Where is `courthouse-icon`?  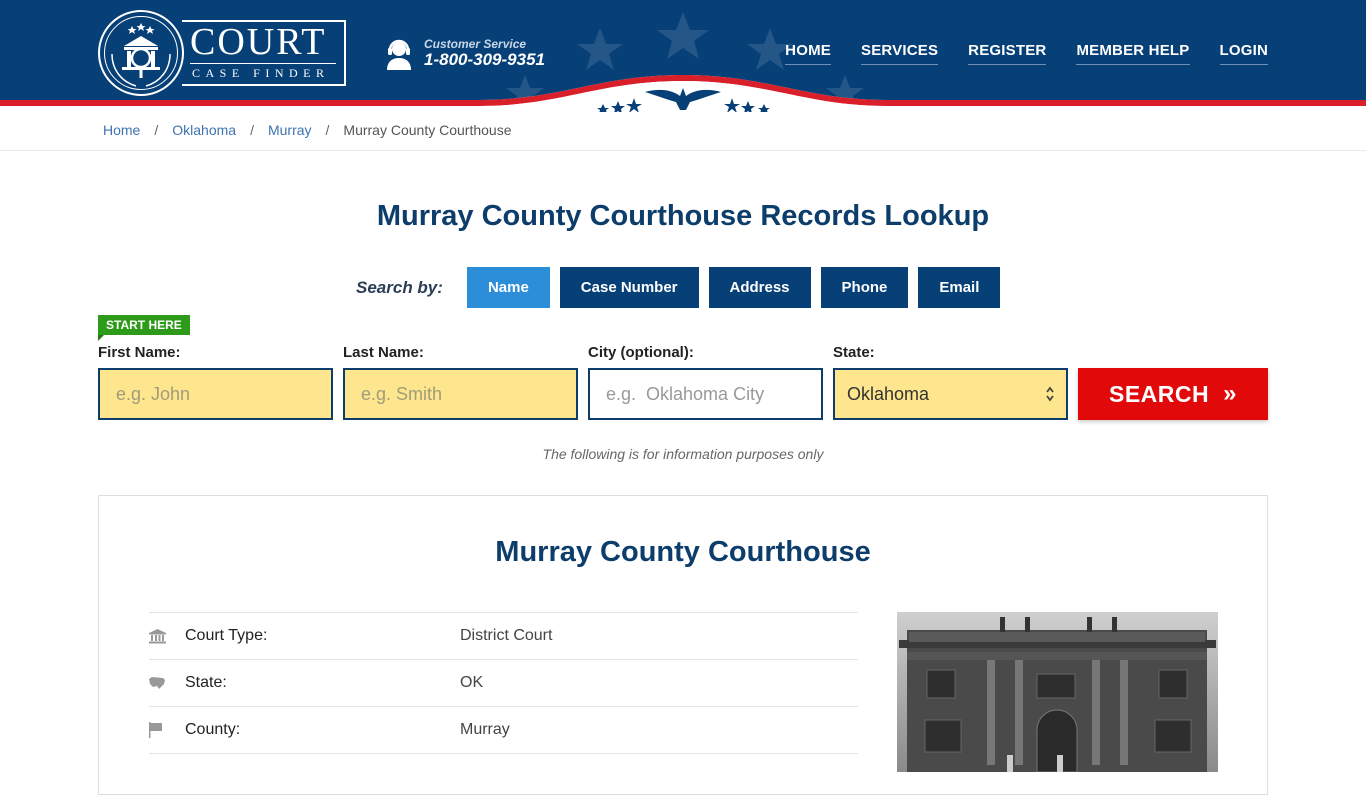
courthouse-icon is located at coordinates (167, 636).